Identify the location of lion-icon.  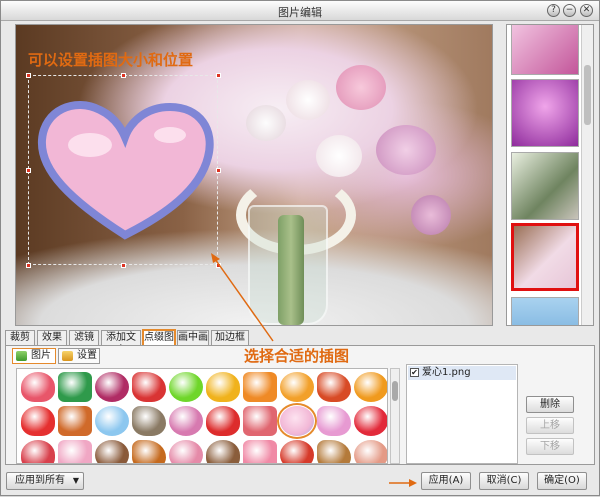
(149, 451).